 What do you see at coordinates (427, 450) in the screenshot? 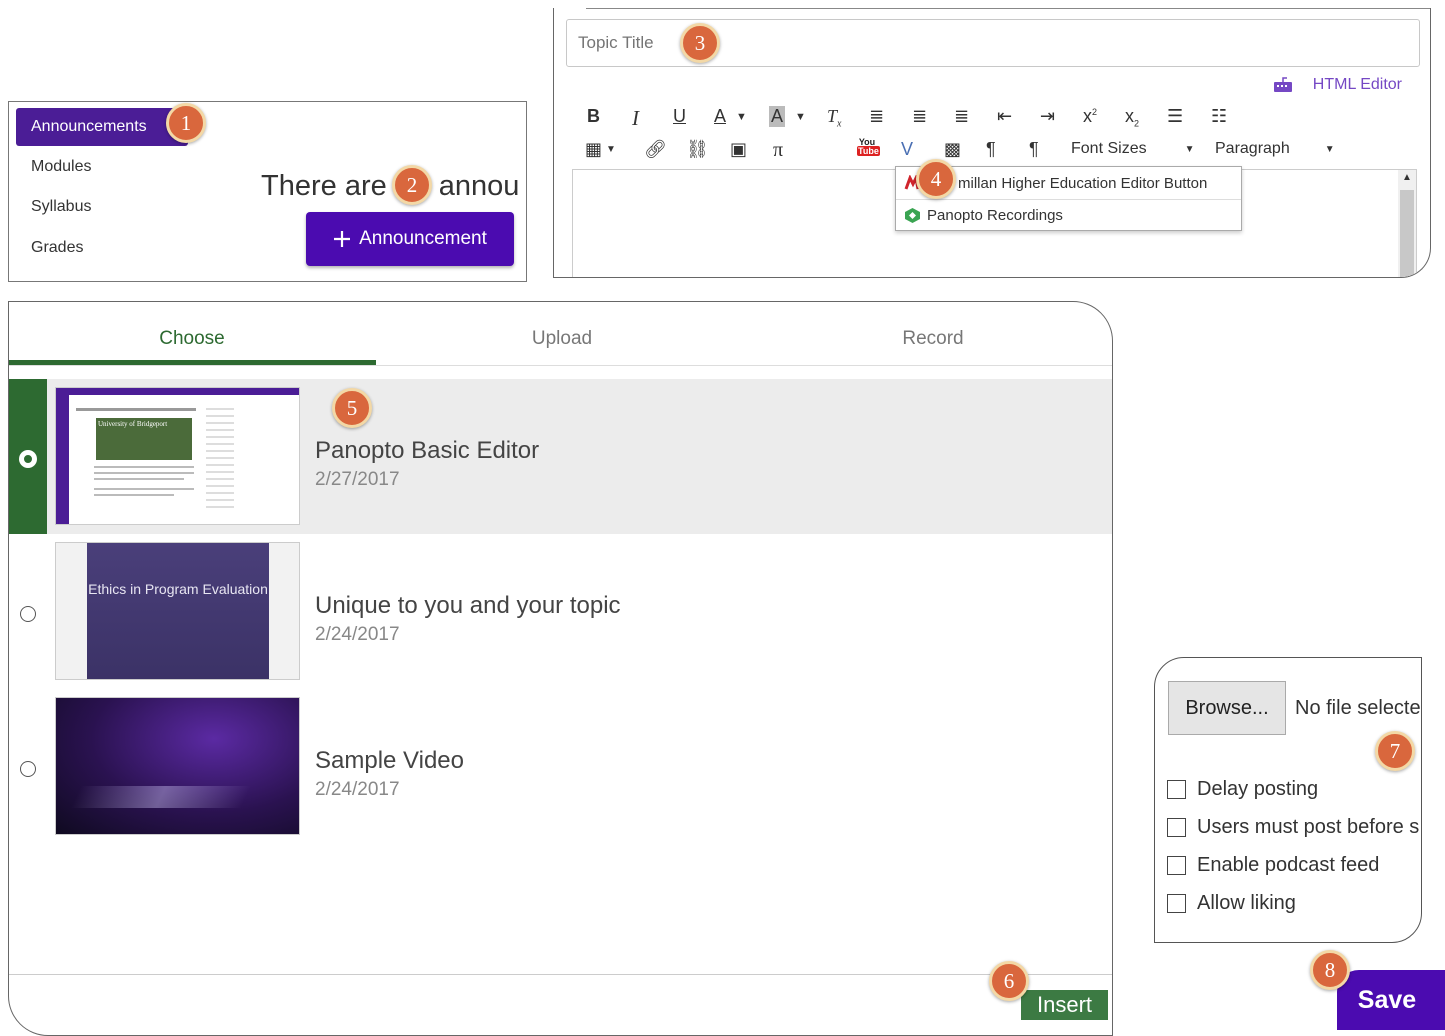
I see `video-title: Panopto Basic Editor` at bounding box center [427, 450].